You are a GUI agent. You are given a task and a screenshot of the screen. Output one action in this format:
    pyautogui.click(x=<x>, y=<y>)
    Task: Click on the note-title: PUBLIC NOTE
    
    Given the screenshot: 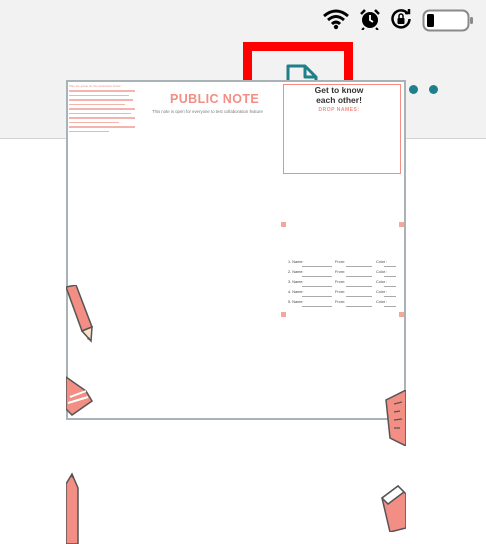 What is the action you would take?
    pyautogui.click(x=215, y=99)
    